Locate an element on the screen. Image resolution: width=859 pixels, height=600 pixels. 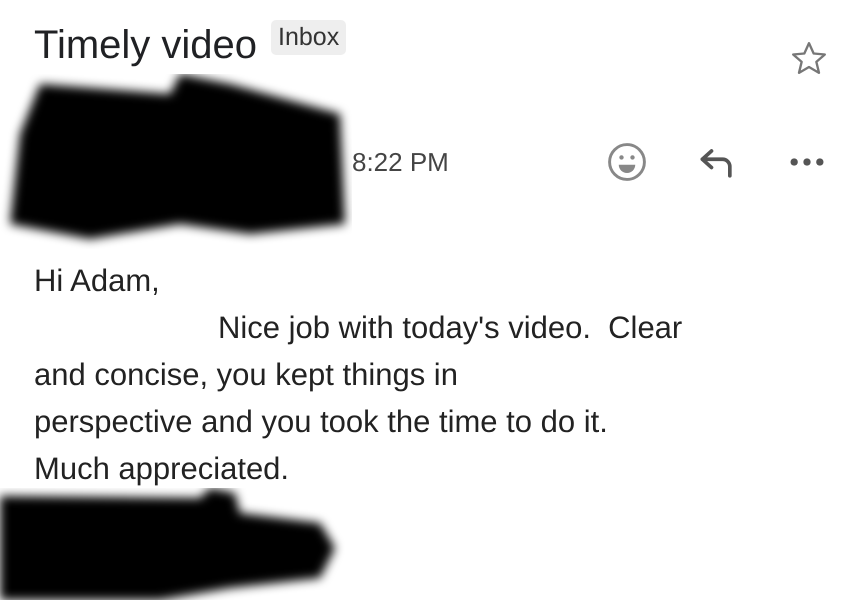
label-chip: Inbox is located at coordinates (308, 37).